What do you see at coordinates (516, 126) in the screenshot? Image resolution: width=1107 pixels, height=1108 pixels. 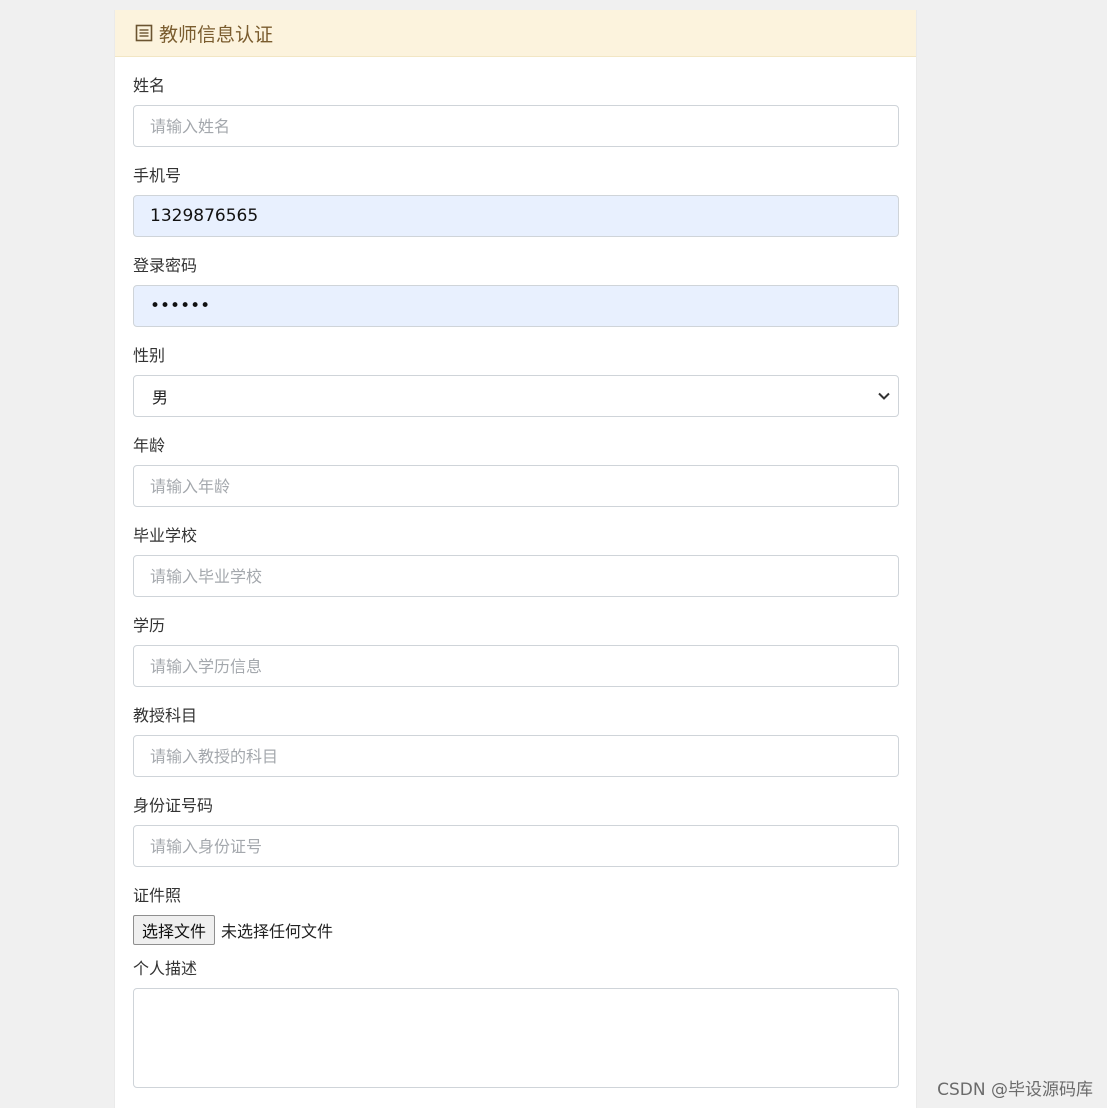 I see `name-input` at bounding box center [516, 126].